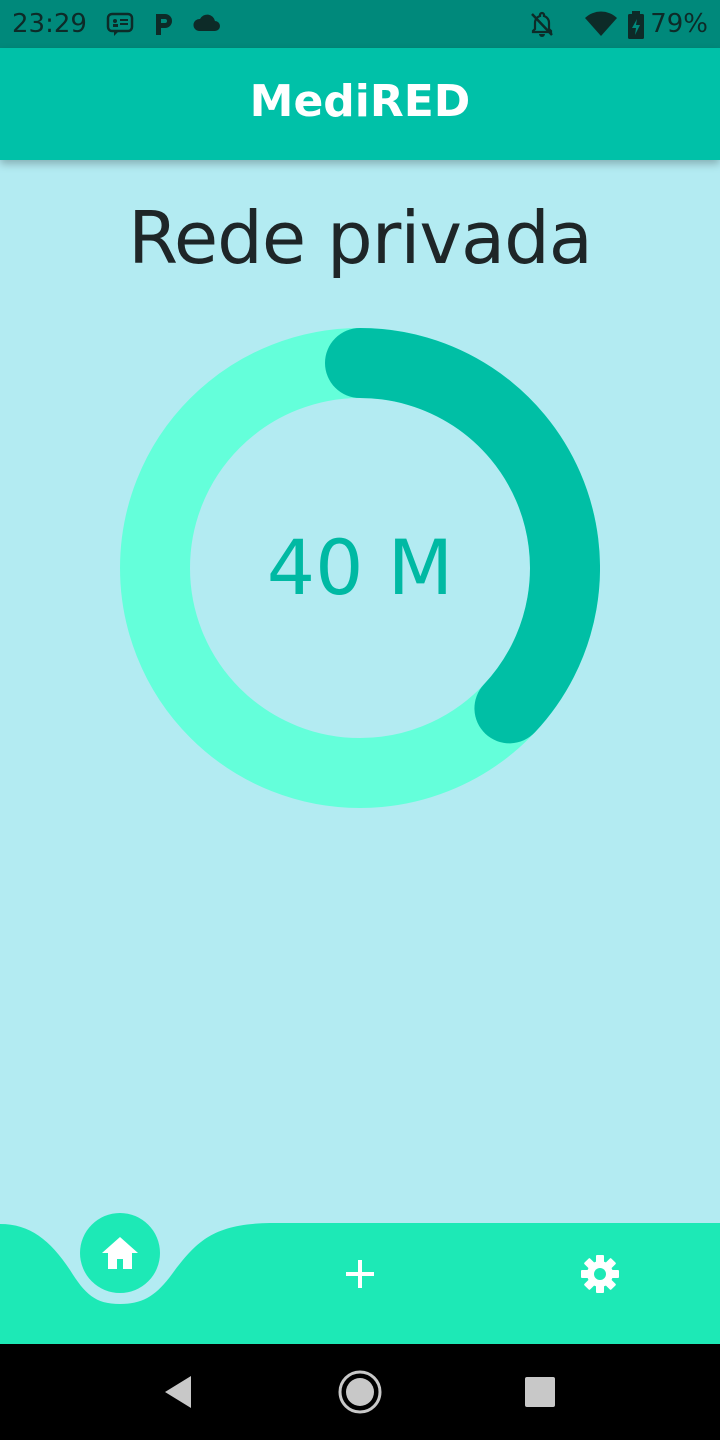 Image resolution: width=720 pixels, height=1440 pixels. What do you see at coordinates (49, 24) in the screenshot?
I see `status-time: 23:29` at bounding box center [49, 24].